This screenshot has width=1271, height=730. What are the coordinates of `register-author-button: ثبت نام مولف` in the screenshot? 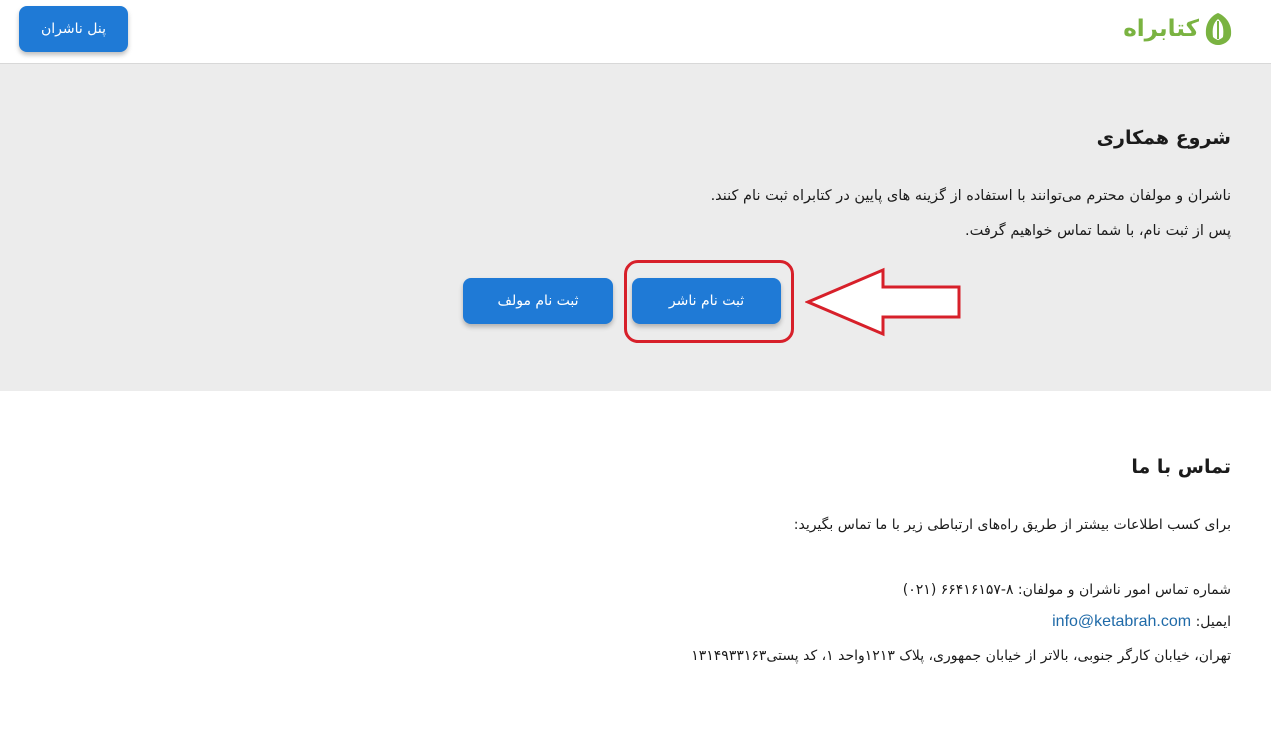 It's located at (538, 301).